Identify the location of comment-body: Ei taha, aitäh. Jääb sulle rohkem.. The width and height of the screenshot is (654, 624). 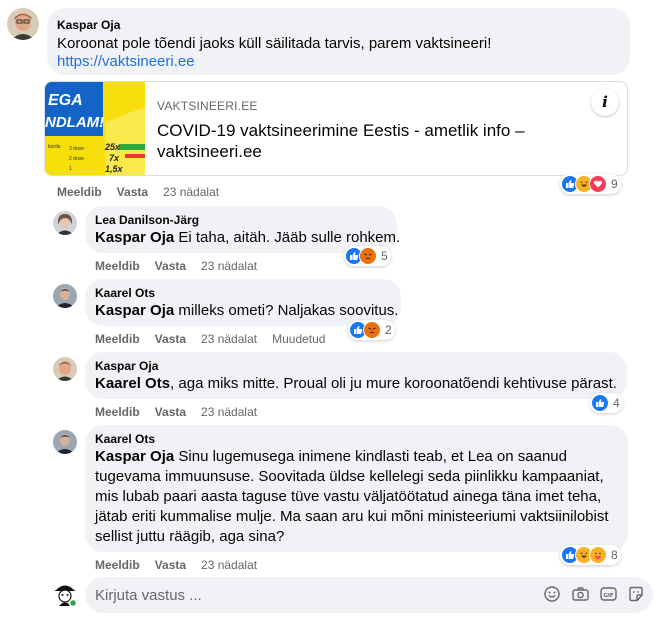
(287, 237).